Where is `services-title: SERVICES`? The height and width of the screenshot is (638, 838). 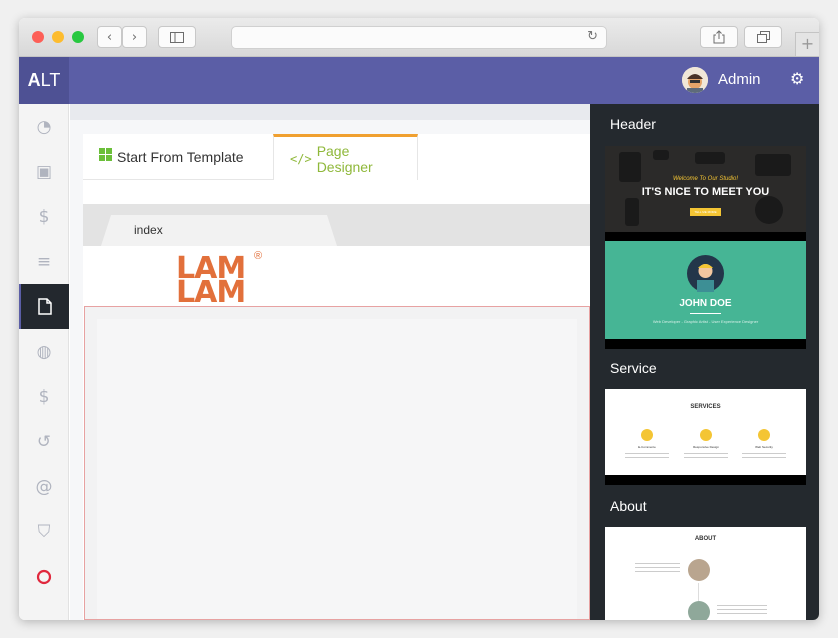
services-title: SERVICES is located at coordinates (705, 407).